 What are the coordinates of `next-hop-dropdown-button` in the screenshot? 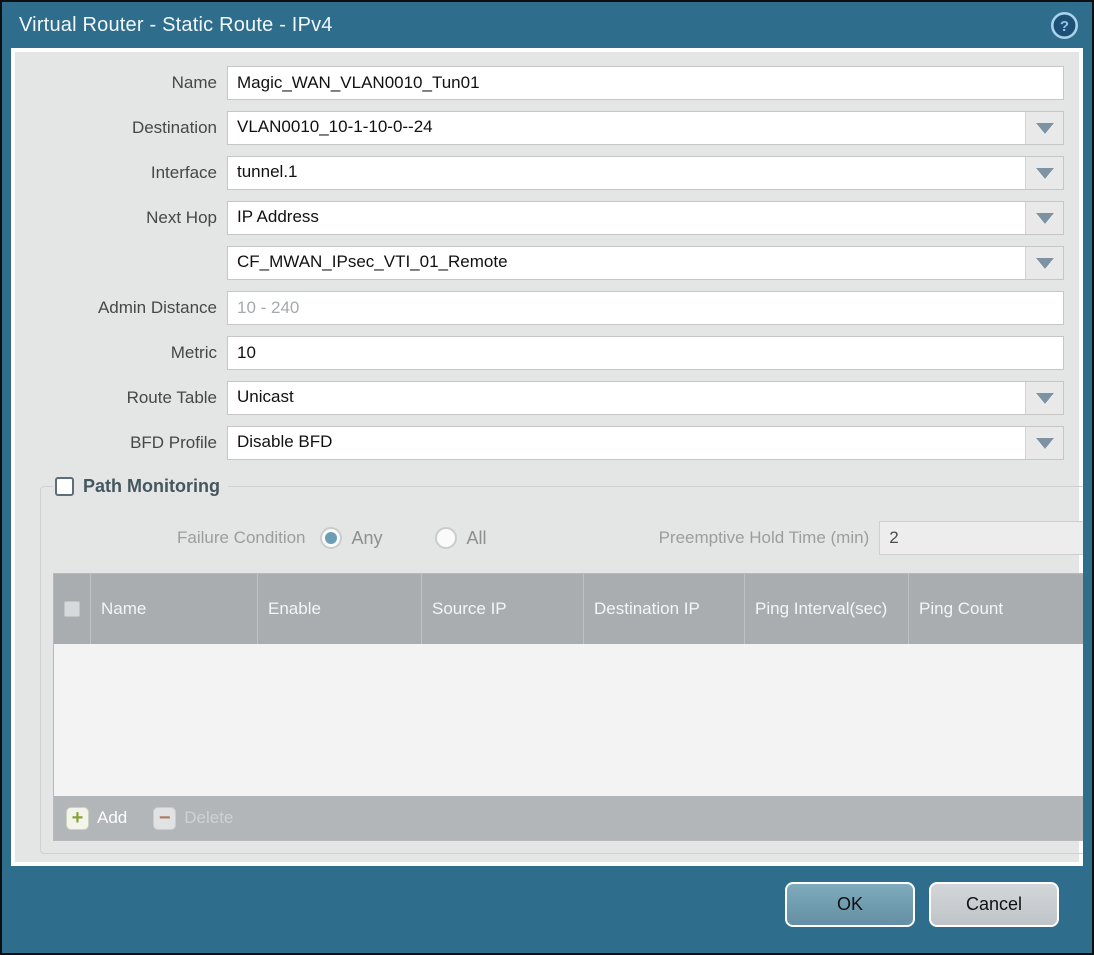 It's located at (1044, 218).